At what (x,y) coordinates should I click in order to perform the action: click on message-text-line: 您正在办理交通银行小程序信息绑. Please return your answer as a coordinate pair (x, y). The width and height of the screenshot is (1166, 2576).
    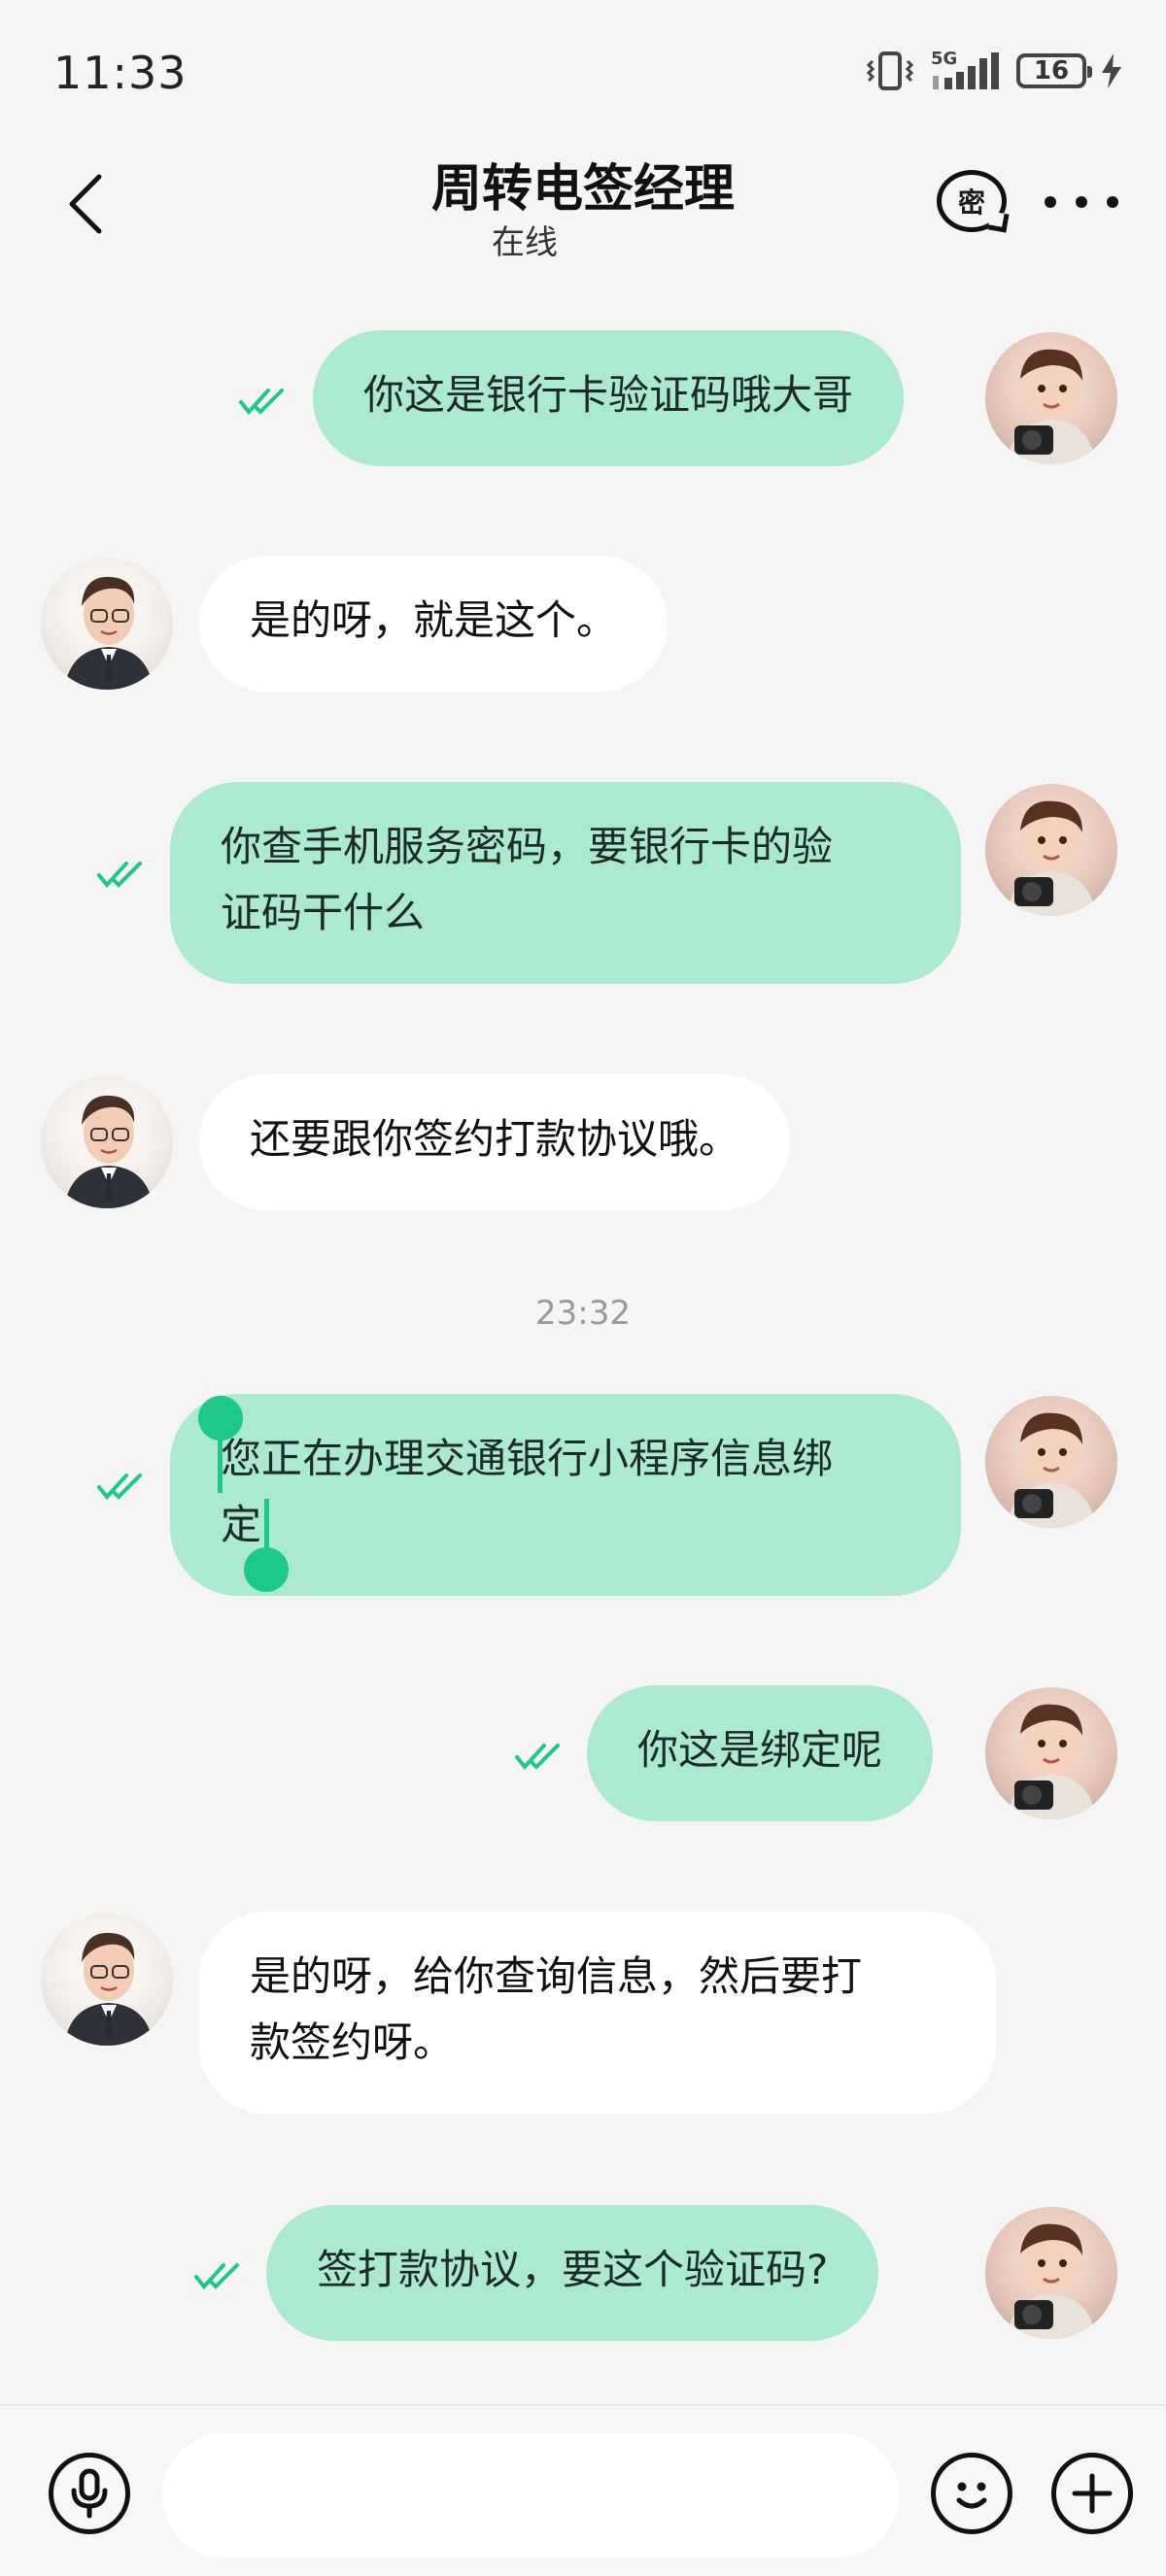
    Looking at the image, I should click on (527, 1458).